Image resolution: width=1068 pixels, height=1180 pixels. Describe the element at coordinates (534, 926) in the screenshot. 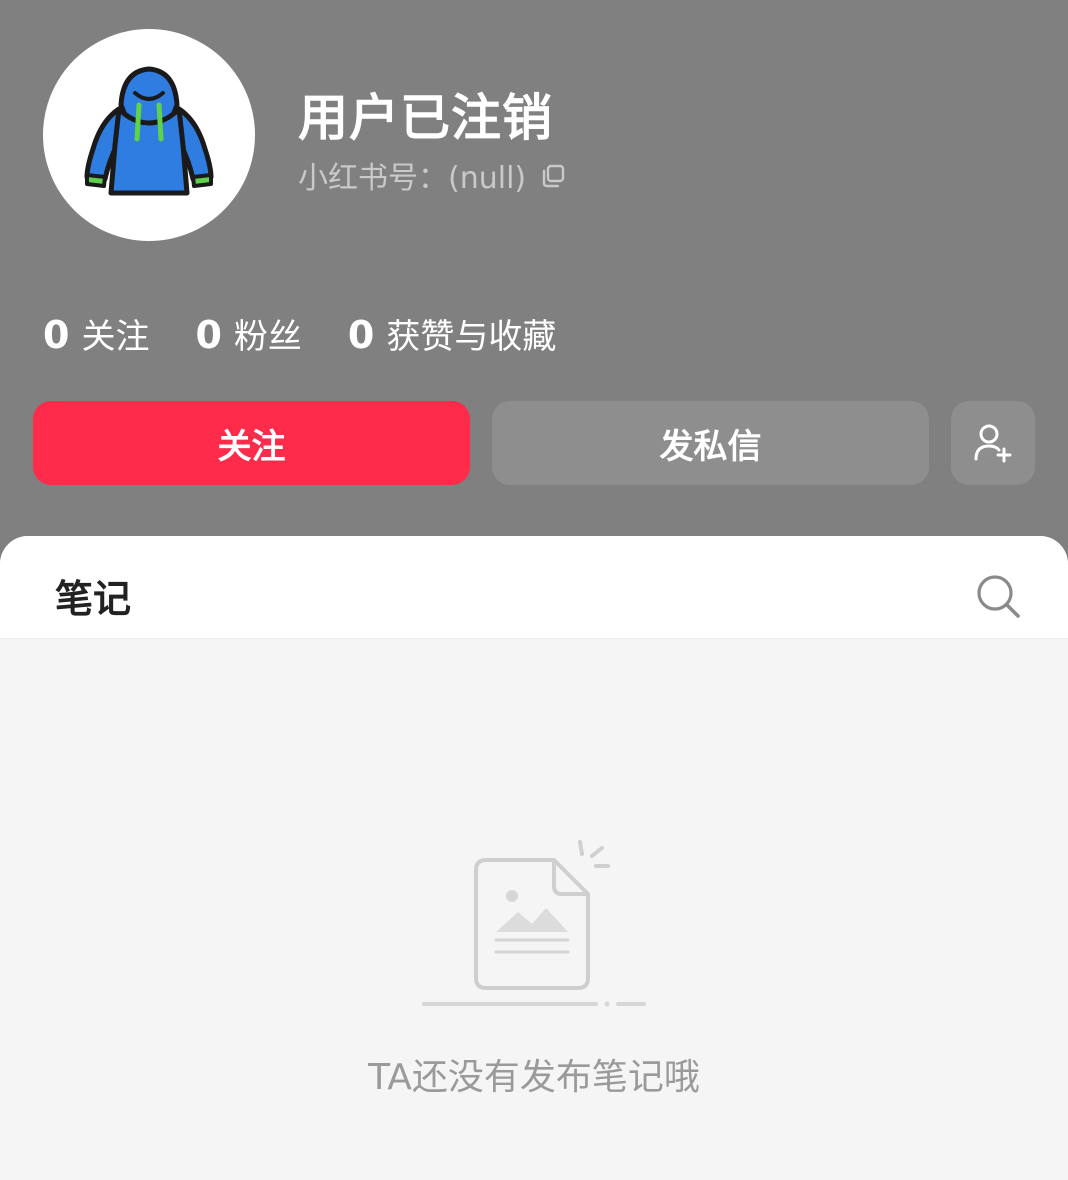

I see `empty-document-icon` at that location.